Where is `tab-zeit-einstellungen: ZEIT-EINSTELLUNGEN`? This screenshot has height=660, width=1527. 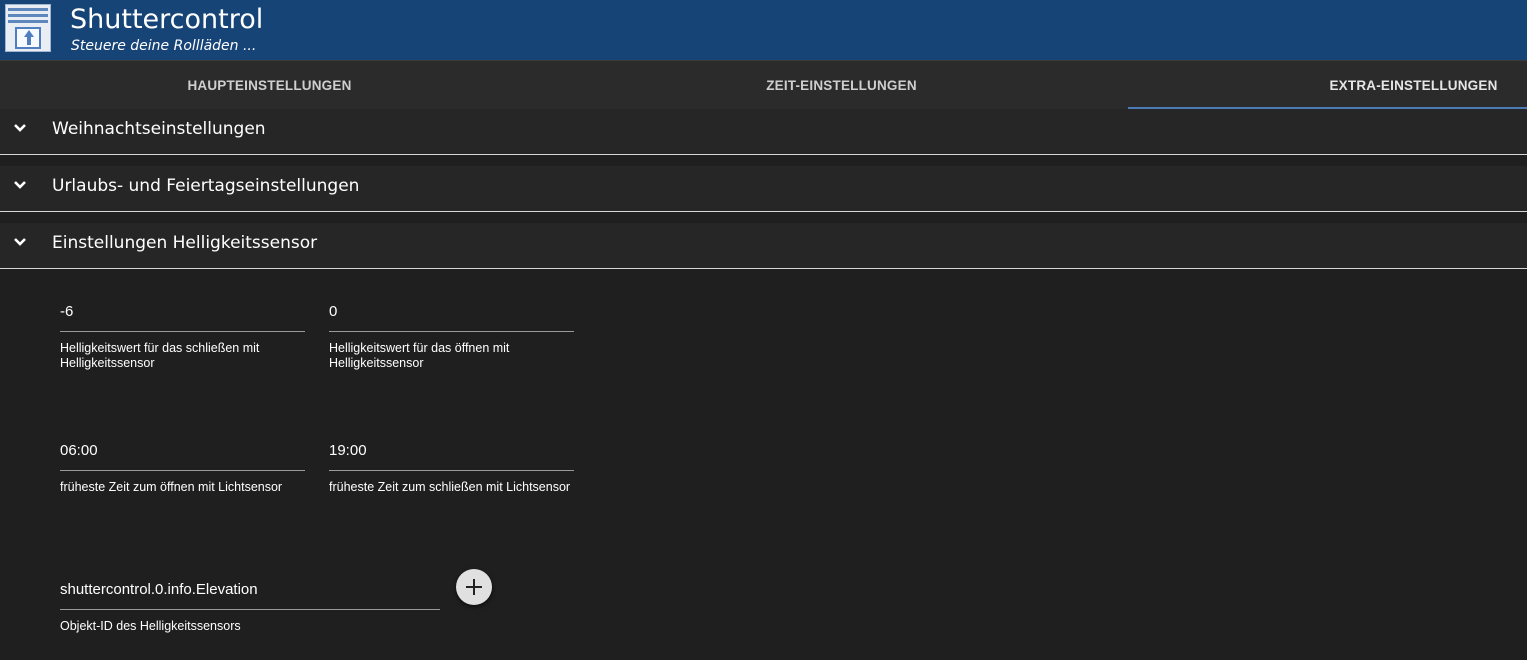 tab-zeit-einstellungen: ZEIT-EINSTELLUNGEN is located at coordinates (841, 85).